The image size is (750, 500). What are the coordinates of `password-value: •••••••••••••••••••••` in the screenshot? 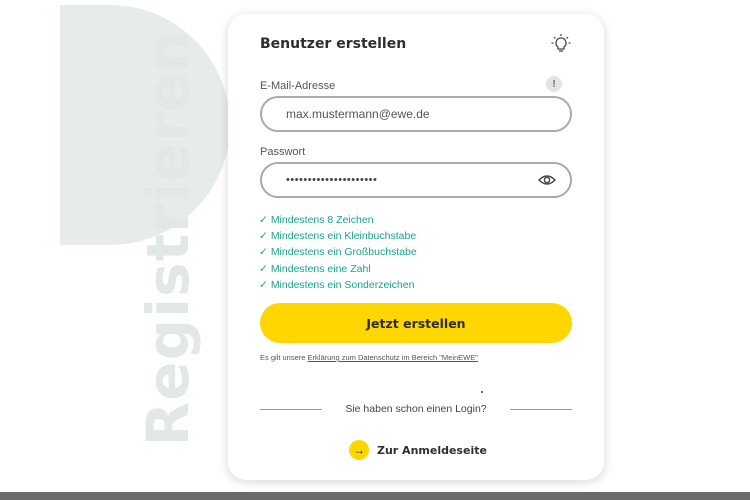 It's located at (332, 180).